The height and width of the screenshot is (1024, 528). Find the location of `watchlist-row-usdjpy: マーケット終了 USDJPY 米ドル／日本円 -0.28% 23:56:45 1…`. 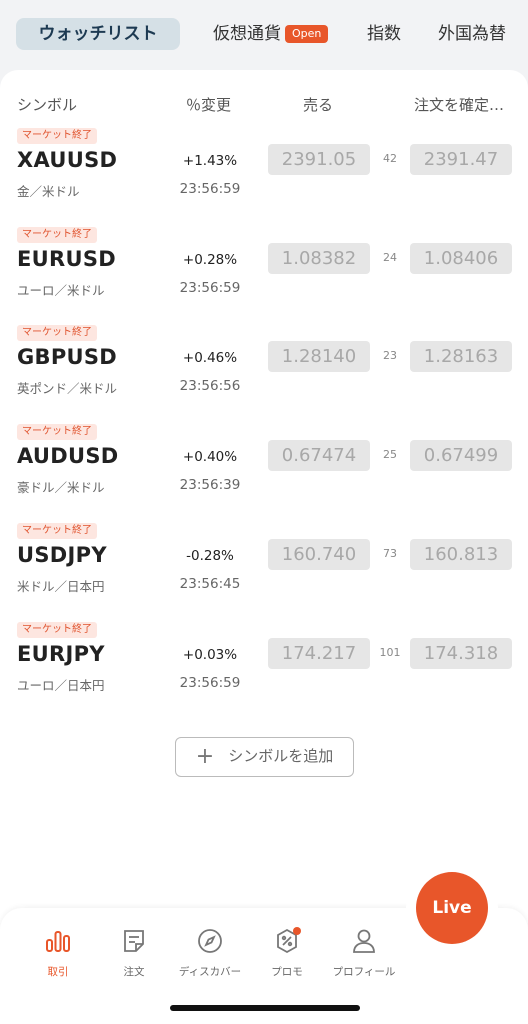

watchlist-row-usdjpy: マーケット終了 USDJPY 米ドル／日本円 -0.28% 23:56:45 1… is located at coordinates (264, 572).